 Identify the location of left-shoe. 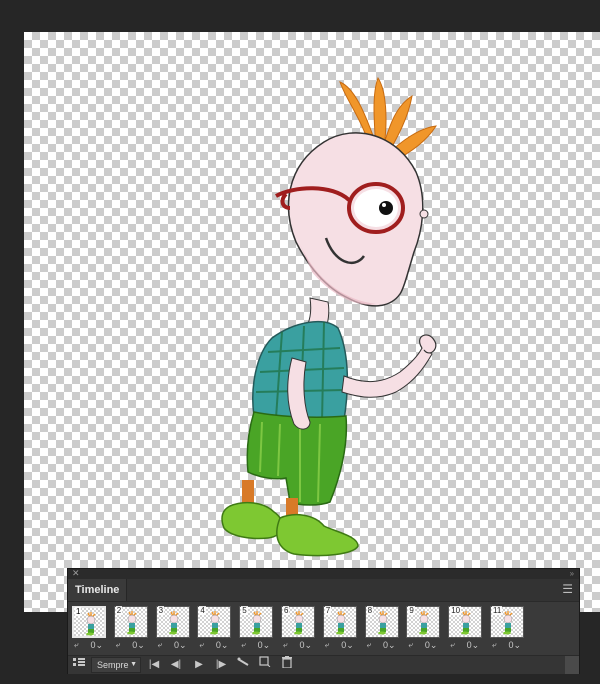
(252, 520).